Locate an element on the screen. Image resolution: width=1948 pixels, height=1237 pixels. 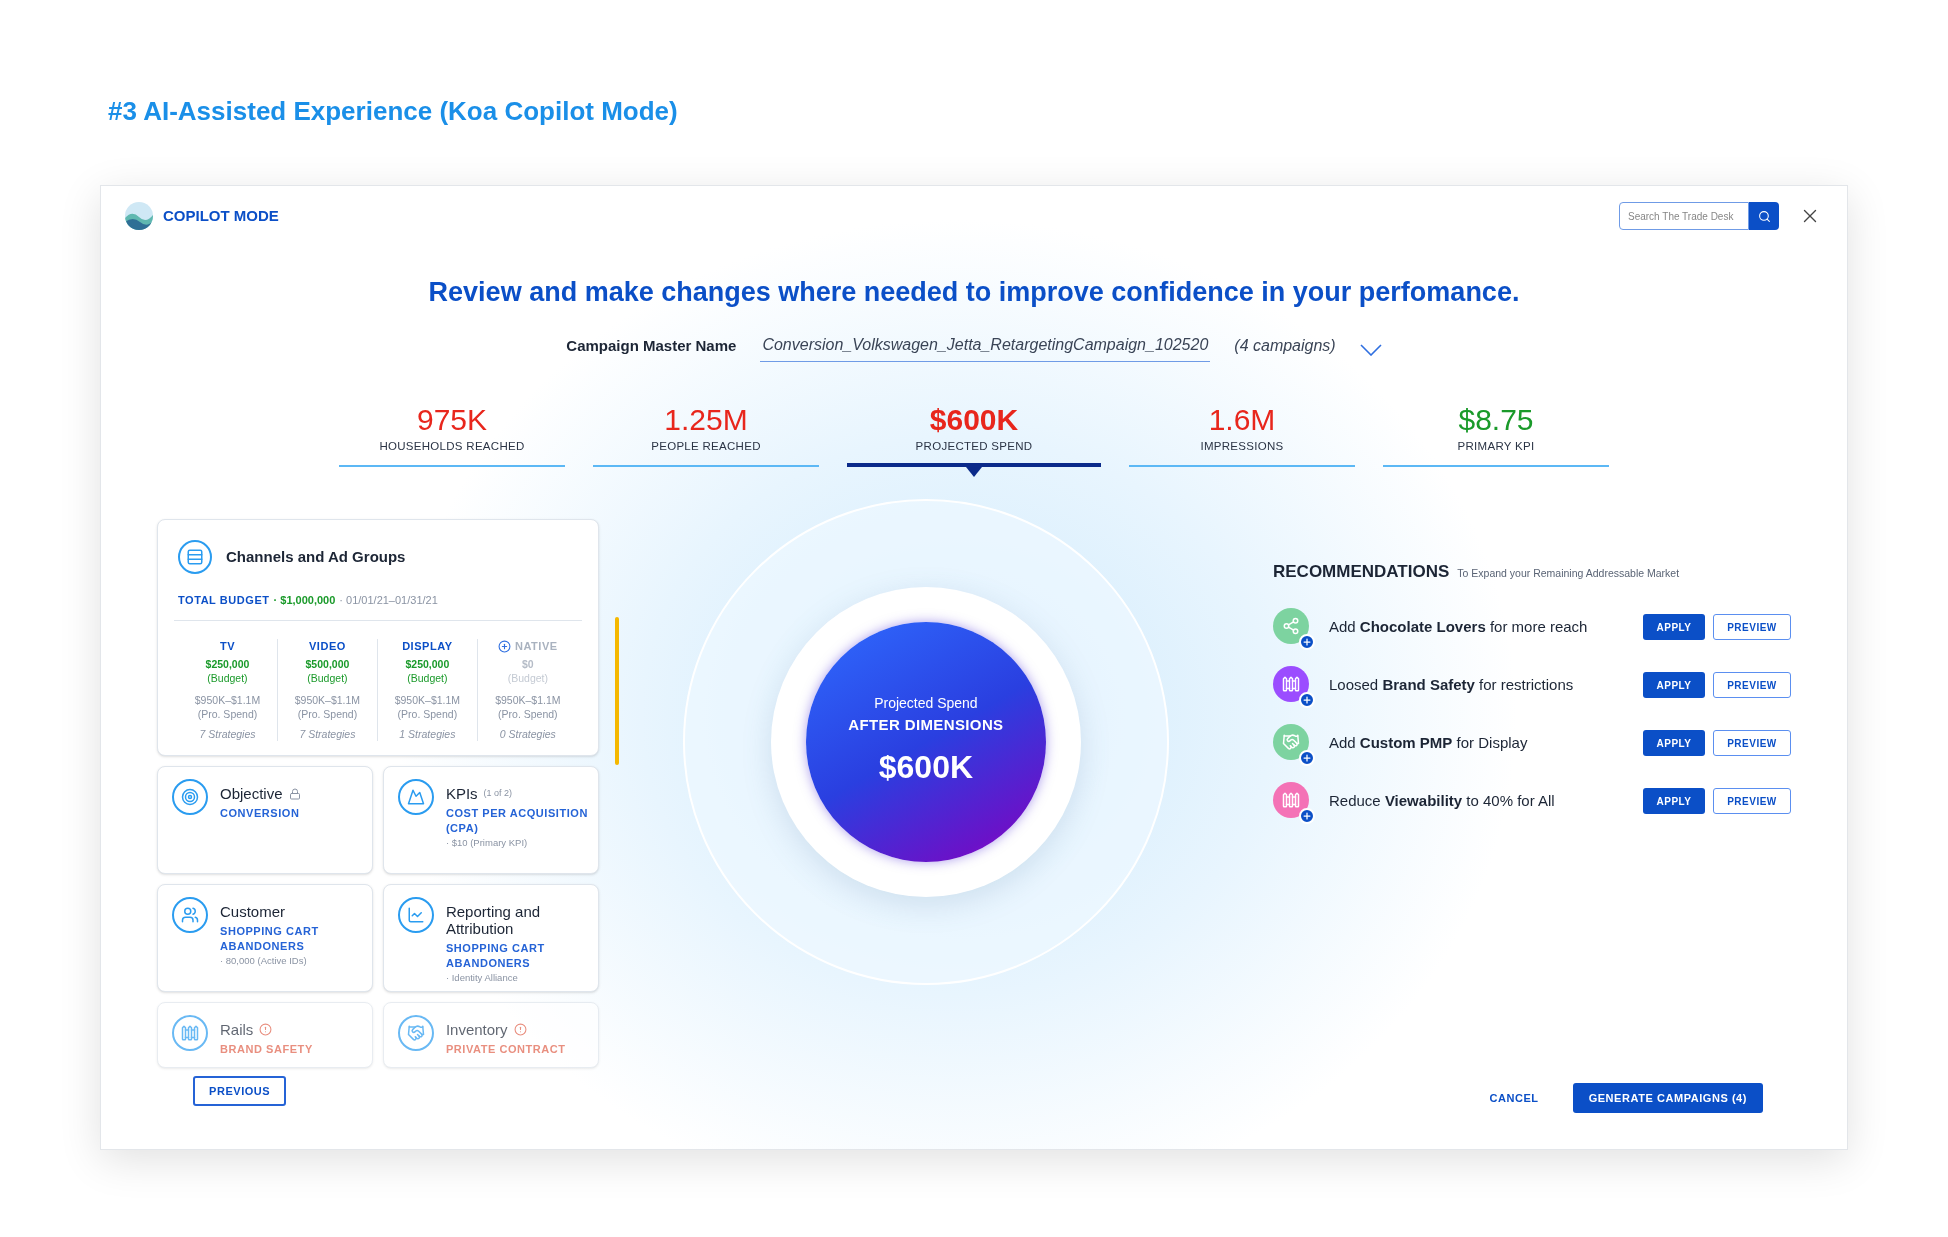
channel-name: NATIVE is located at coordinates (536, 646).